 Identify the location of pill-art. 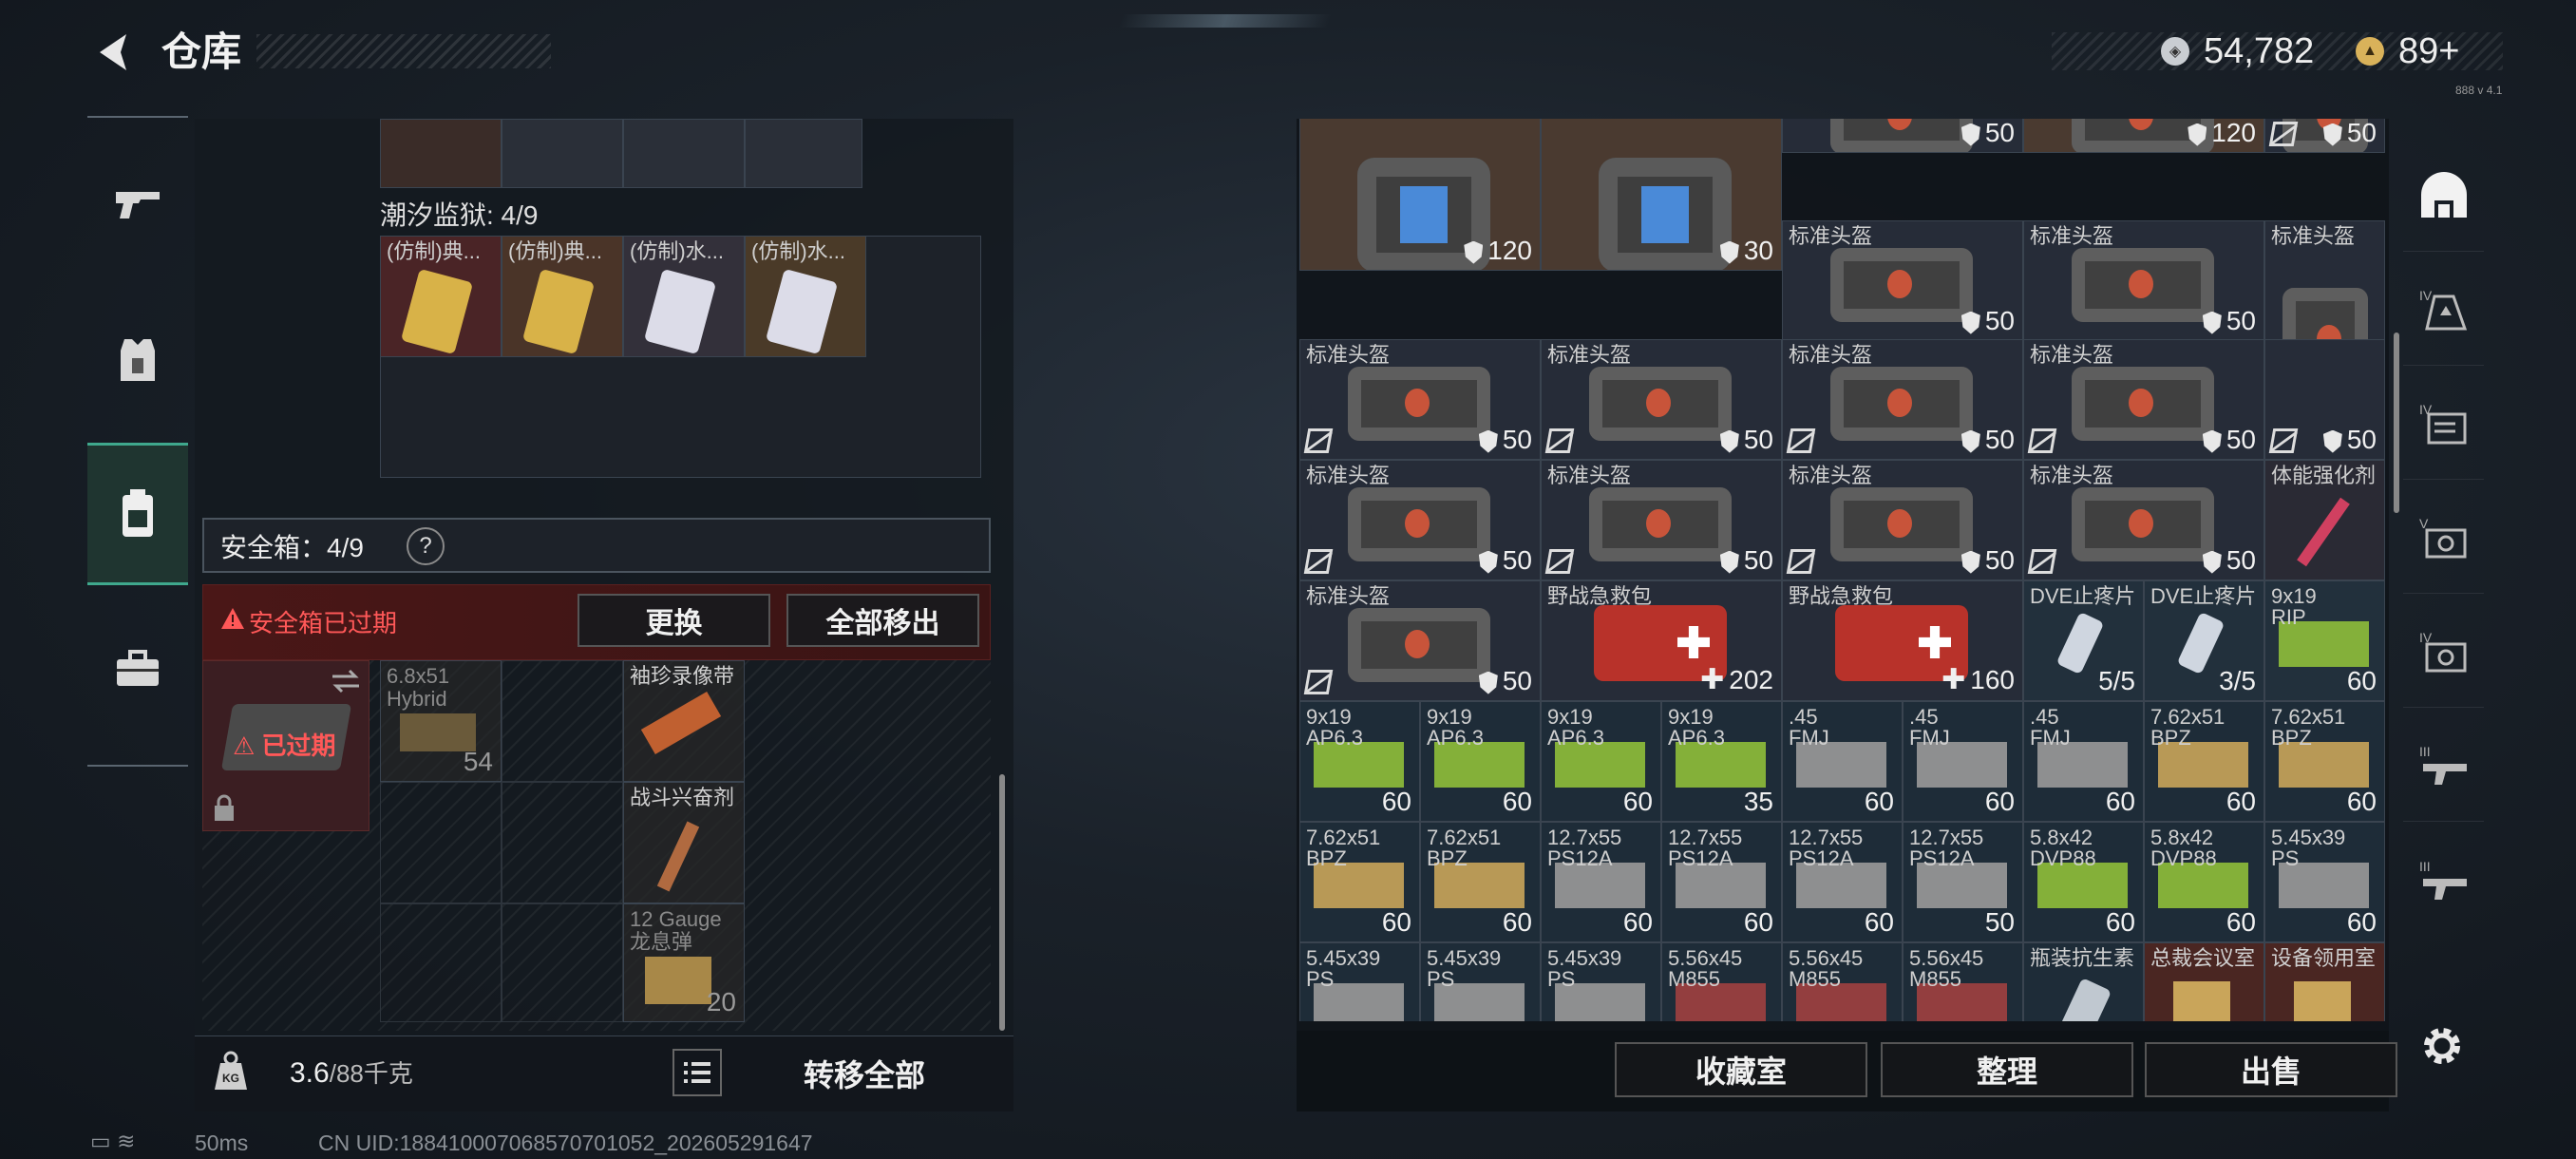
(2201, 643).